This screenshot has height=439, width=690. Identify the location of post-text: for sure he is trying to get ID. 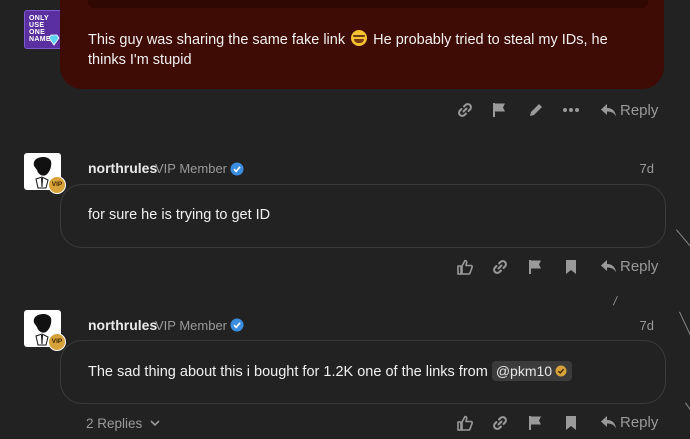
(179, 215).